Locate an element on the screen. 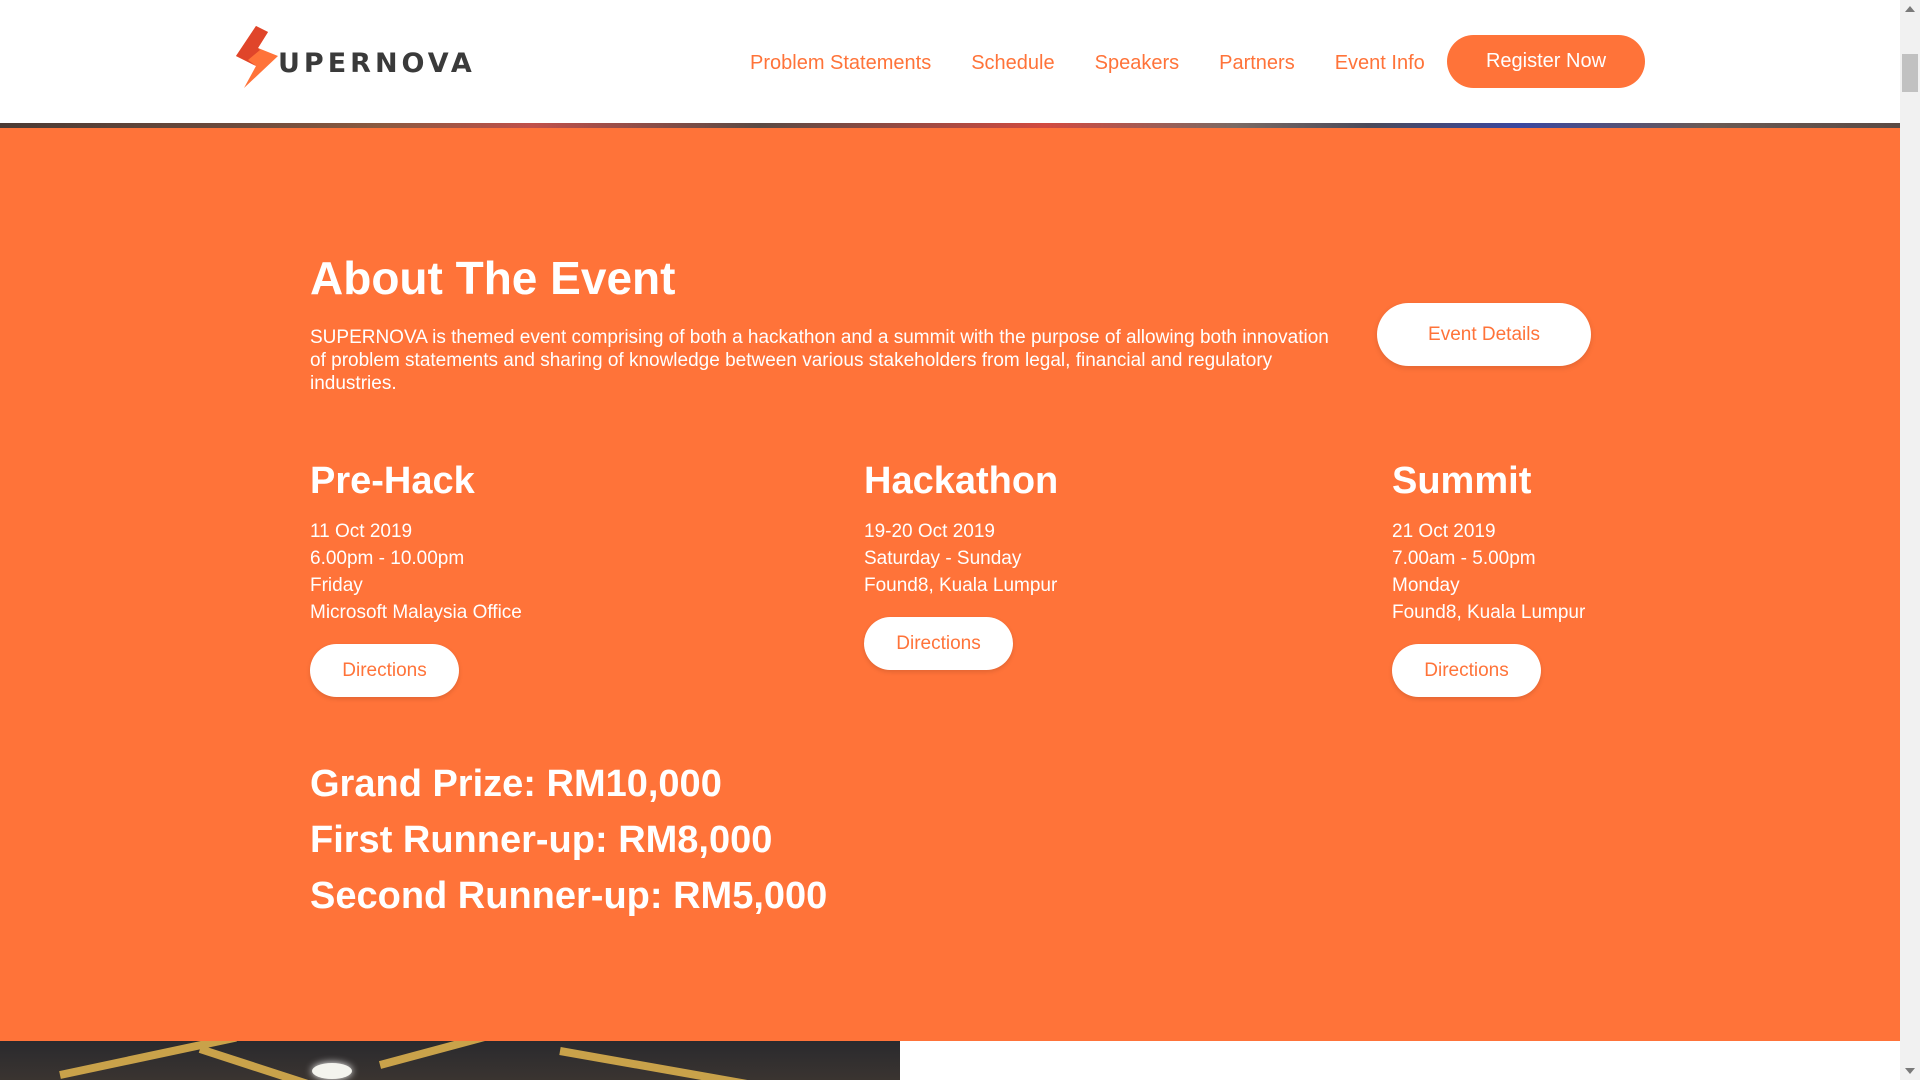 Image resolution: width=1920 pixels, height=1080 pixels. grand-prize: Grand Prize: RM10,000 is located at coordinates (516, 784).